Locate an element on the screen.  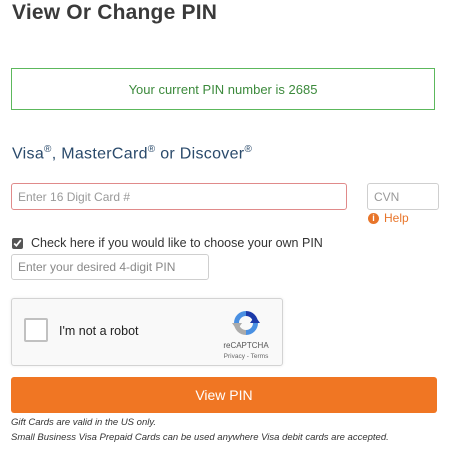
recaptcha-checkbox is located at coordinates (36, 330).